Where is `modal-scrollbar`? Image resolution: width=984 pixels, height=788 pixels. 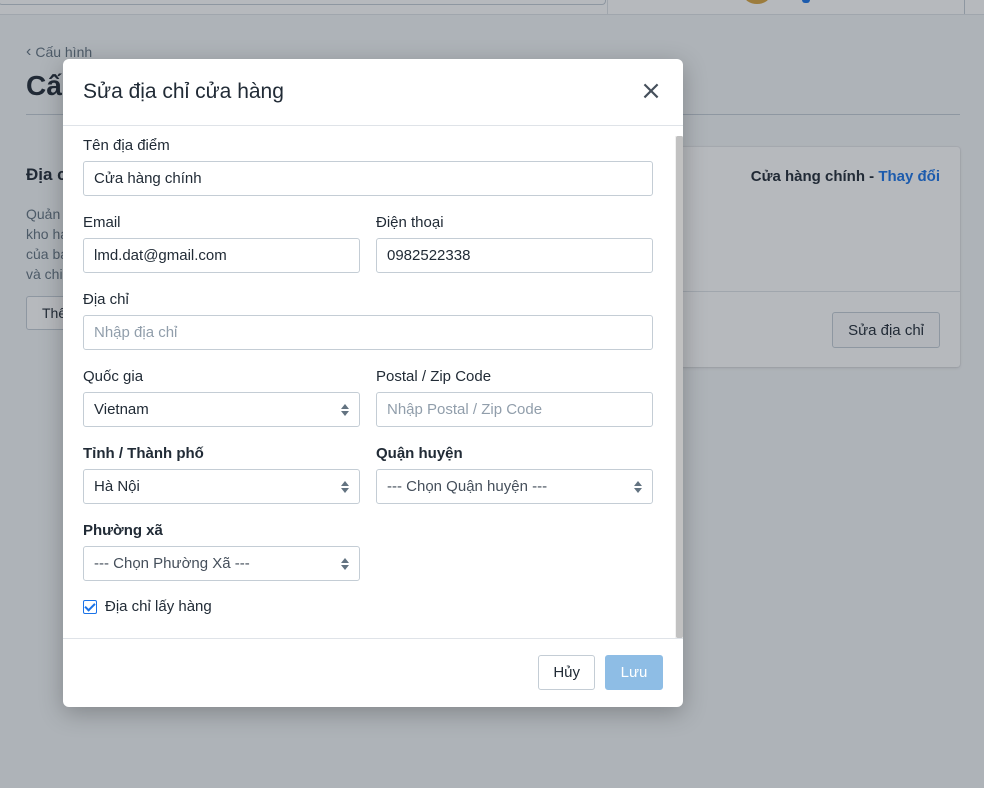 modal-scrollbar is located at coordinates (679, 387).